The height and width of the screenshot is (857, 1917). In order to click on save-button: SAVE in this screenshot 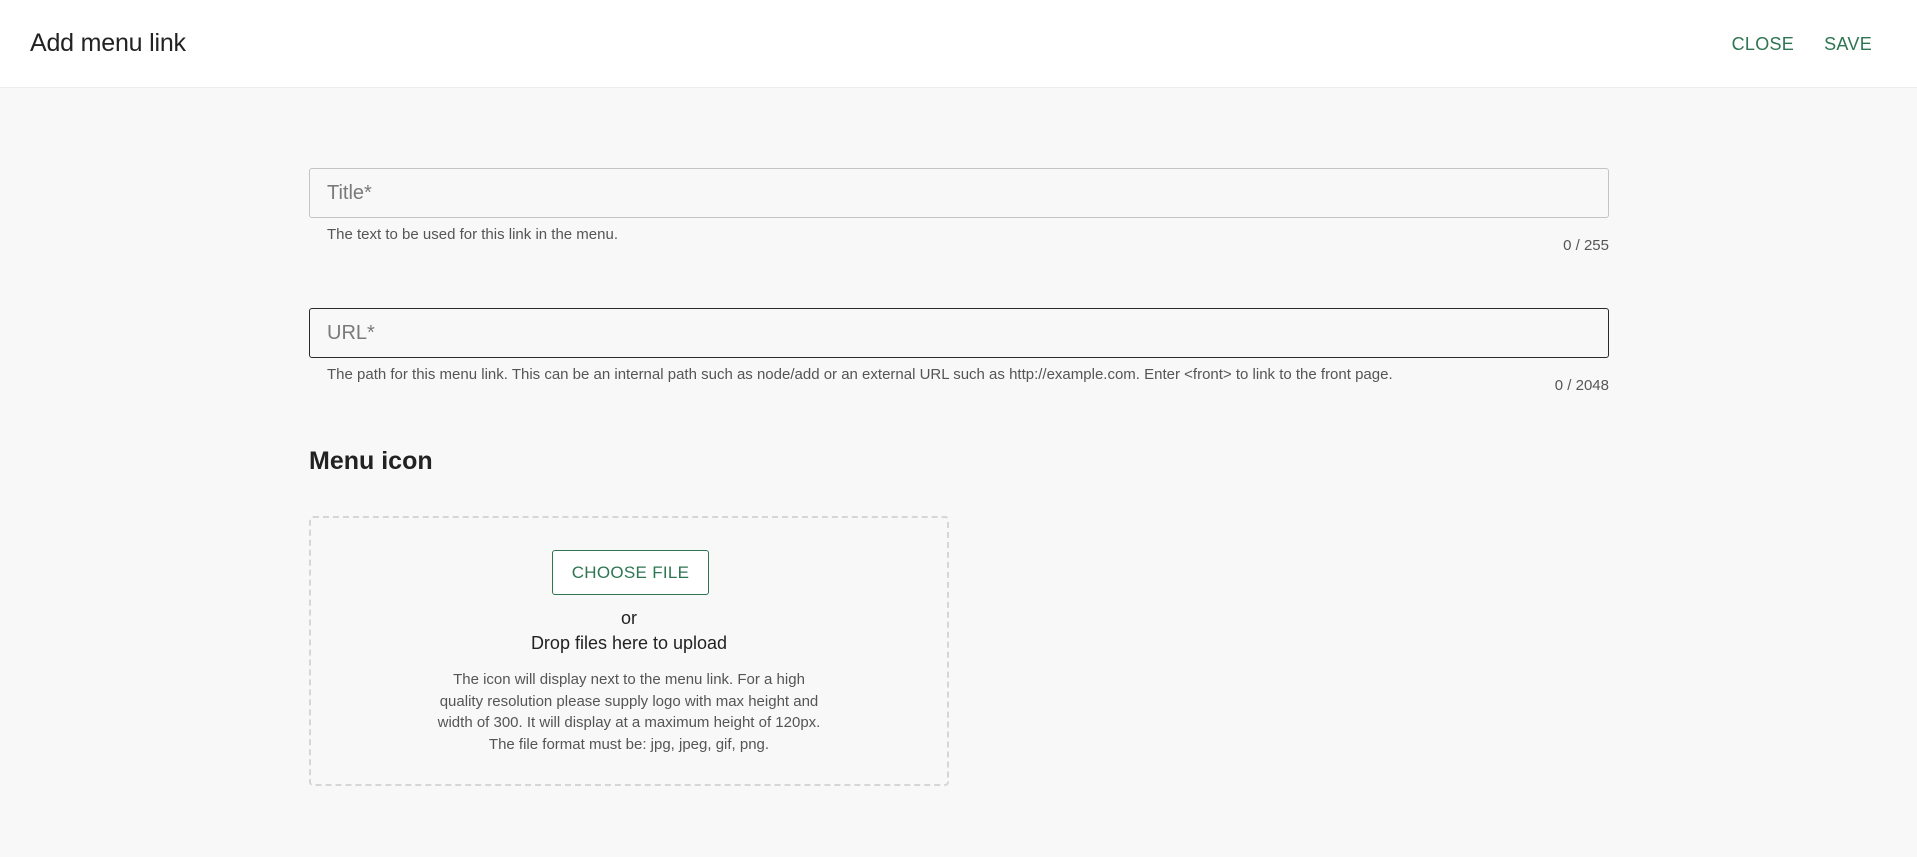, I will do `click(1848, 44)`.